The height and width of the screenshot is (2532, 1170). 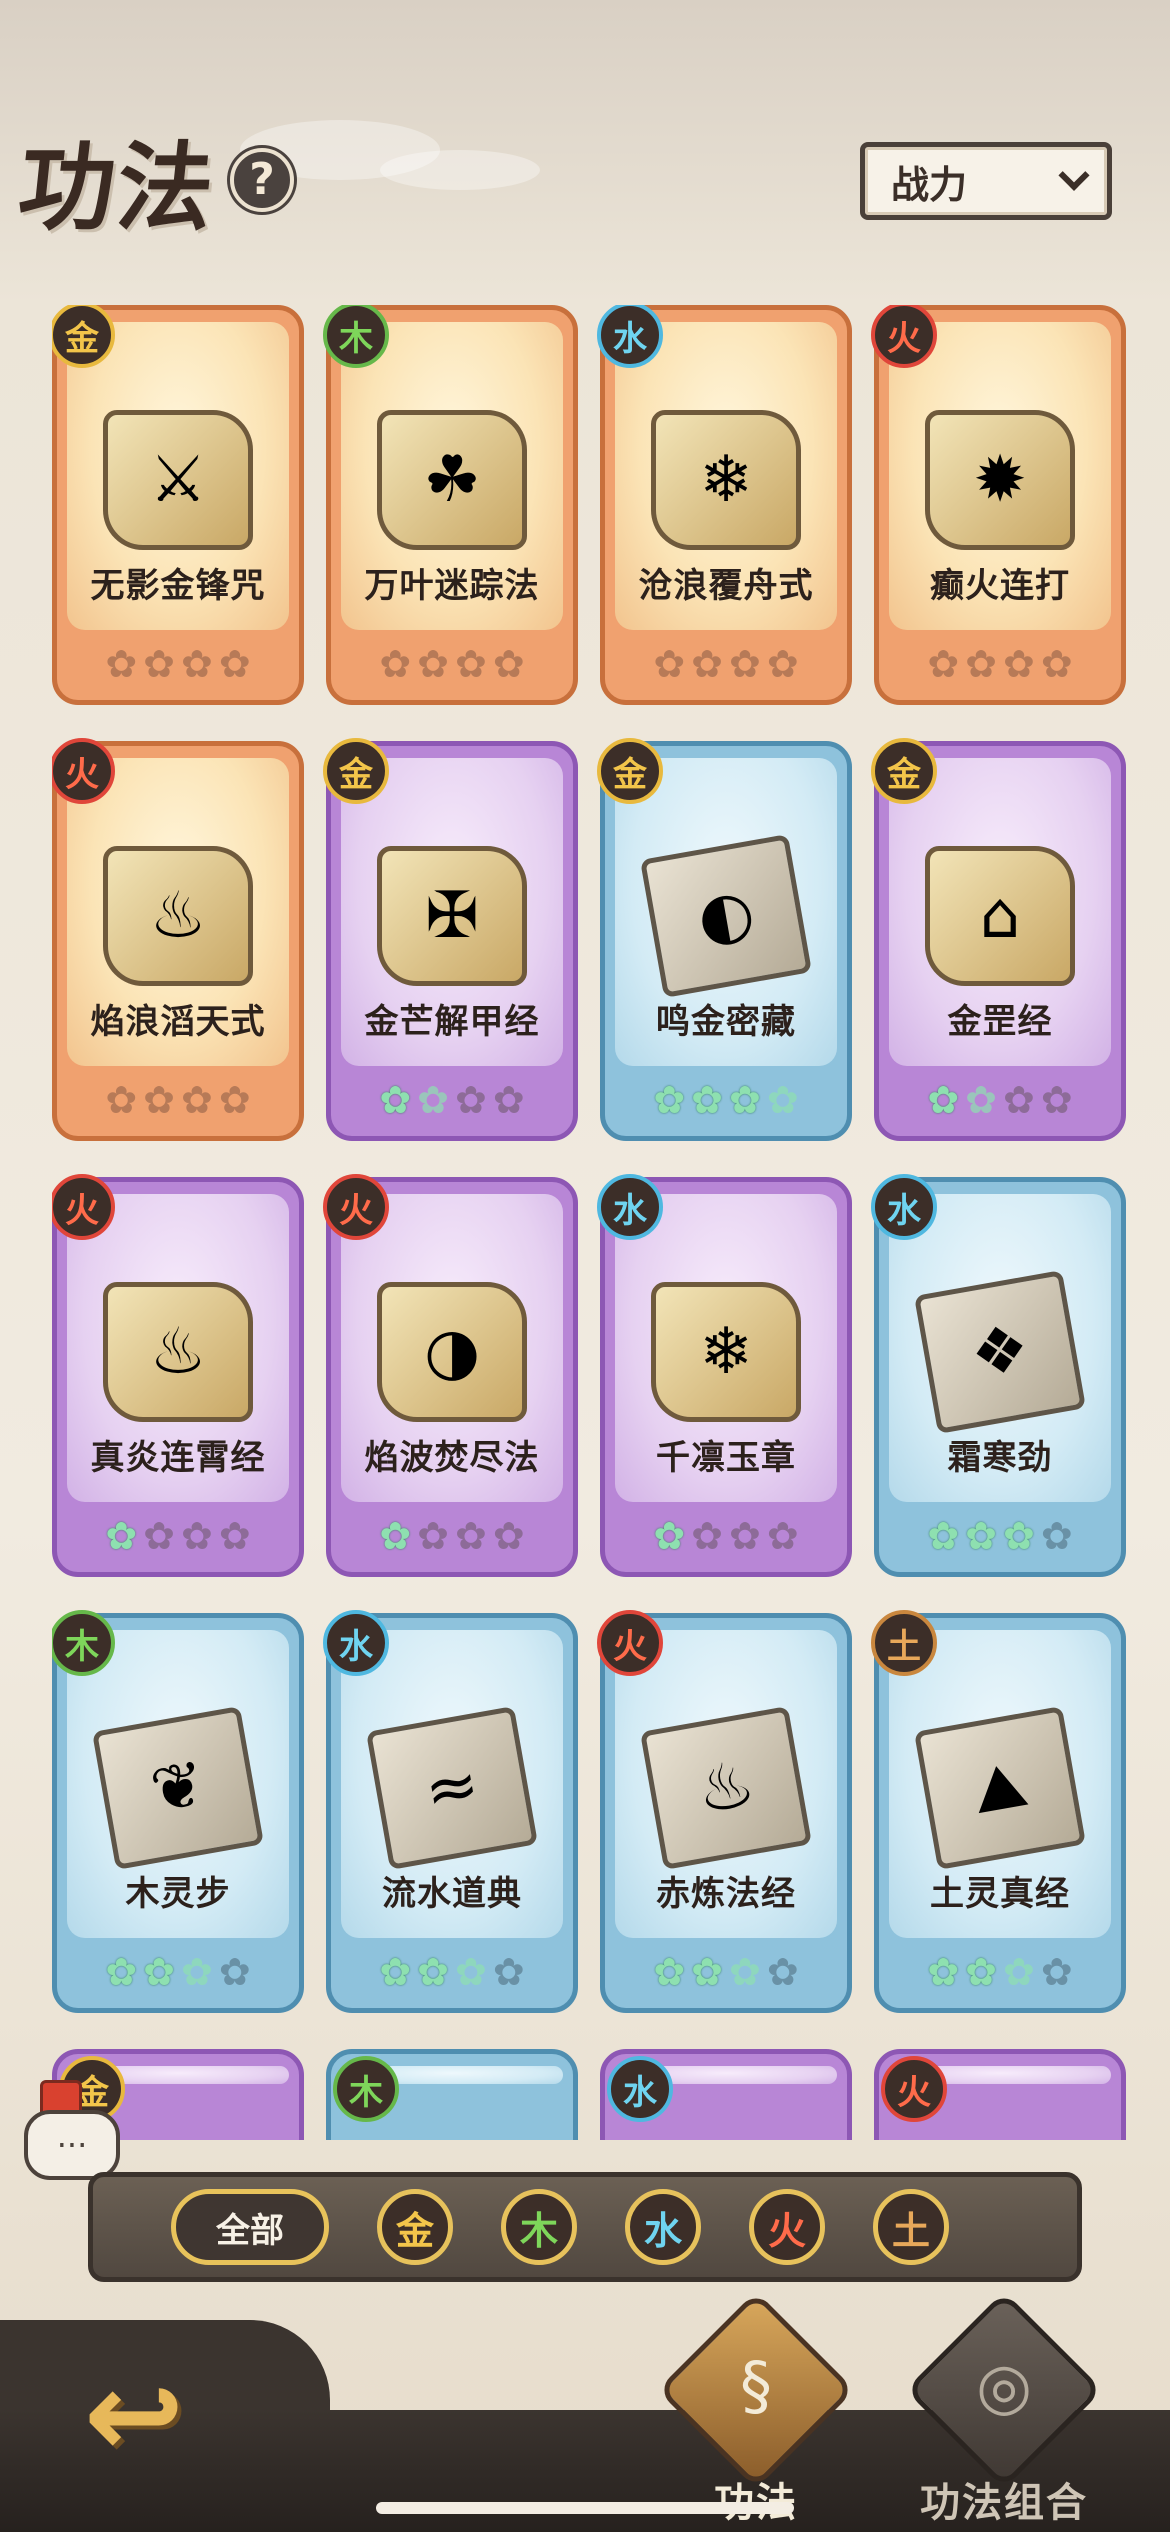 What do you see at coordinates (452, 916) in the screenshot?
I see `skill-art-icon: ✠` at bounding box center [452, 916].